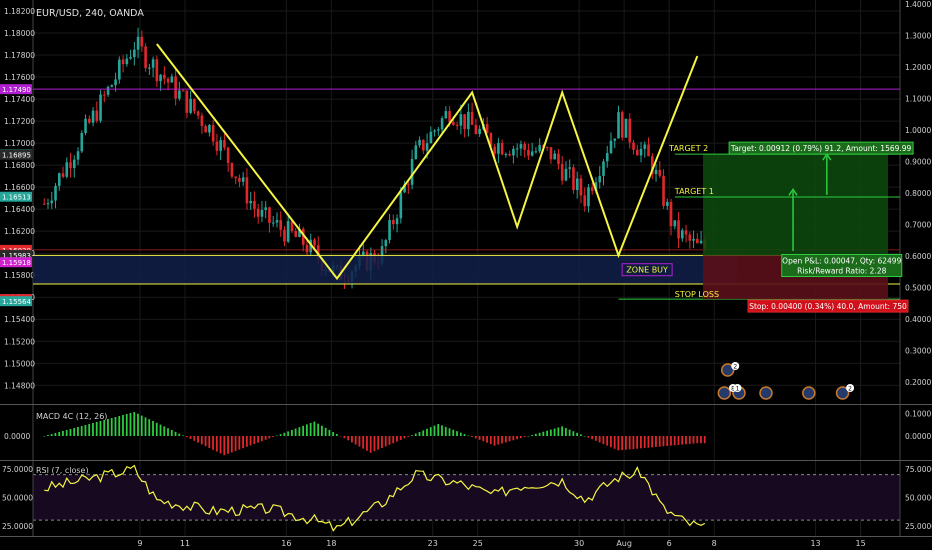 This screenshot has width=932, height=550. Describe the element at coordinates (19, 341) in the screenshot. I see `price-tick-label: 1.15200` at that location.